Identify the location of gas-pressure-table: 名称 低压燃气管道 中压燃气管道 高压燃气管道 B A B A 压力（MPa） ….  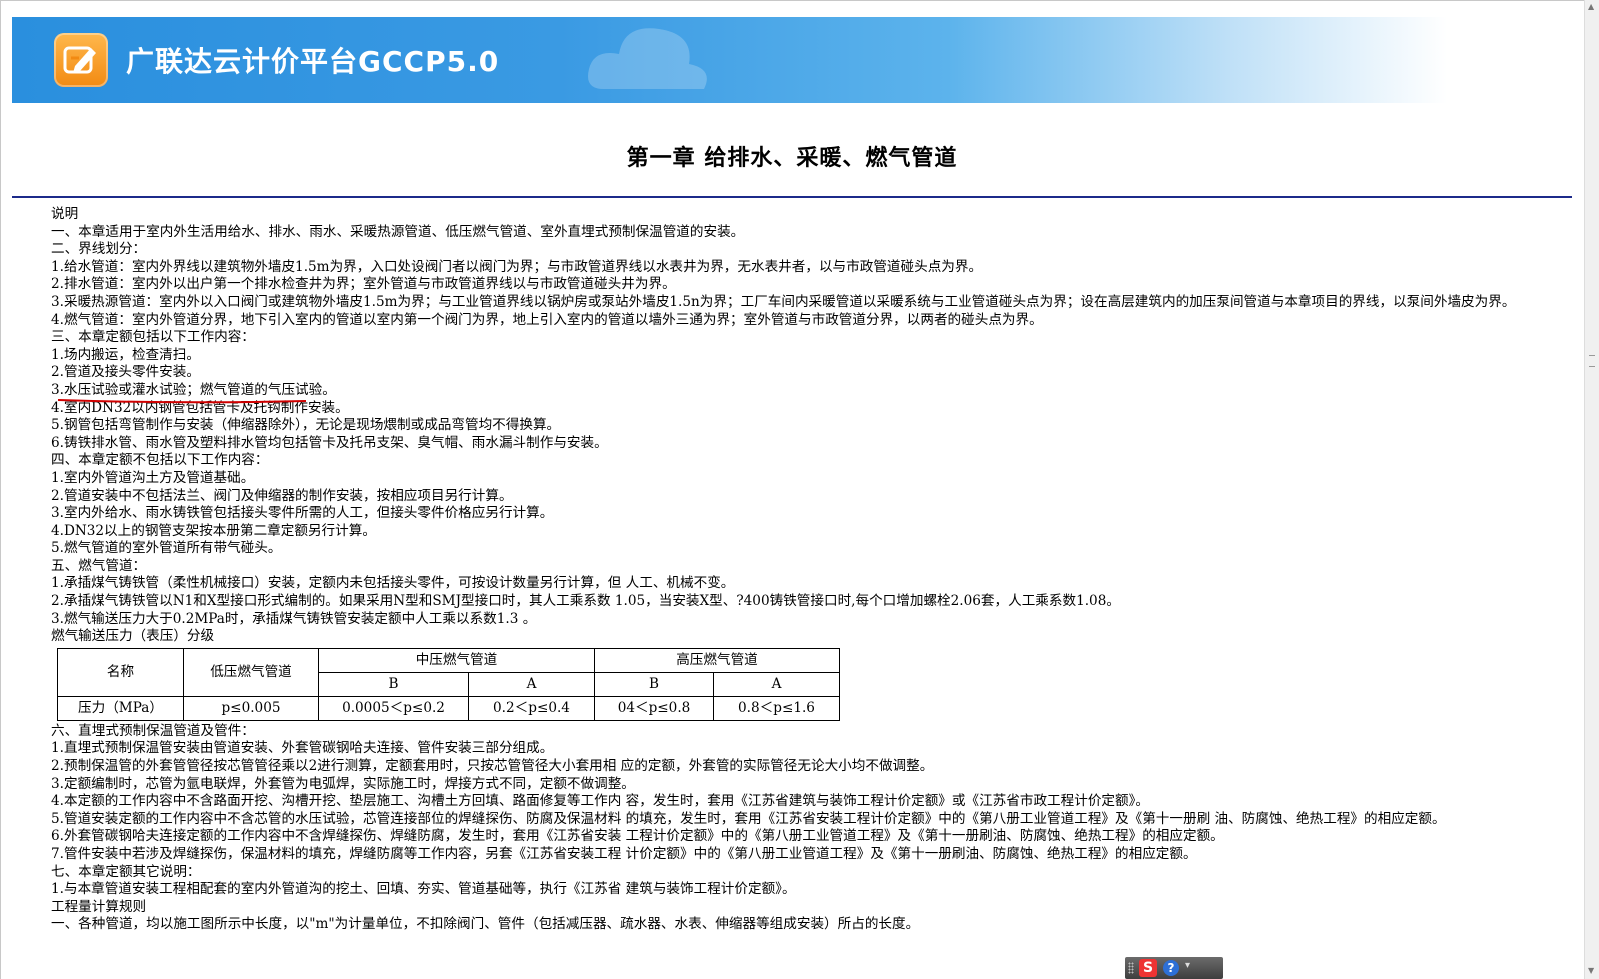
(448, 684).